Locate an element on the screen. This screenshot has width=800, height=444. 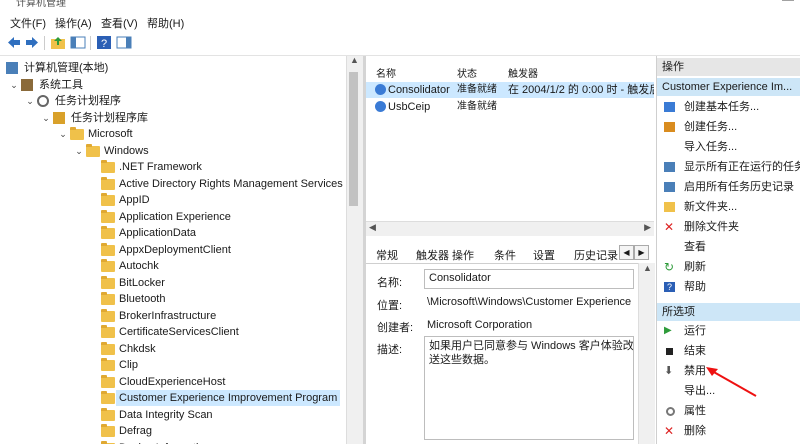
task-list-hscrollbar: ◀ ▶ is located at coordinates (510, 228).